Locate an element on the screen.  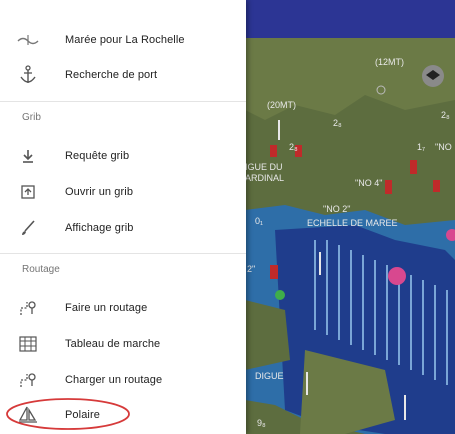
map-label-depth-17: 1₇ is located at coordinates (421, 147).